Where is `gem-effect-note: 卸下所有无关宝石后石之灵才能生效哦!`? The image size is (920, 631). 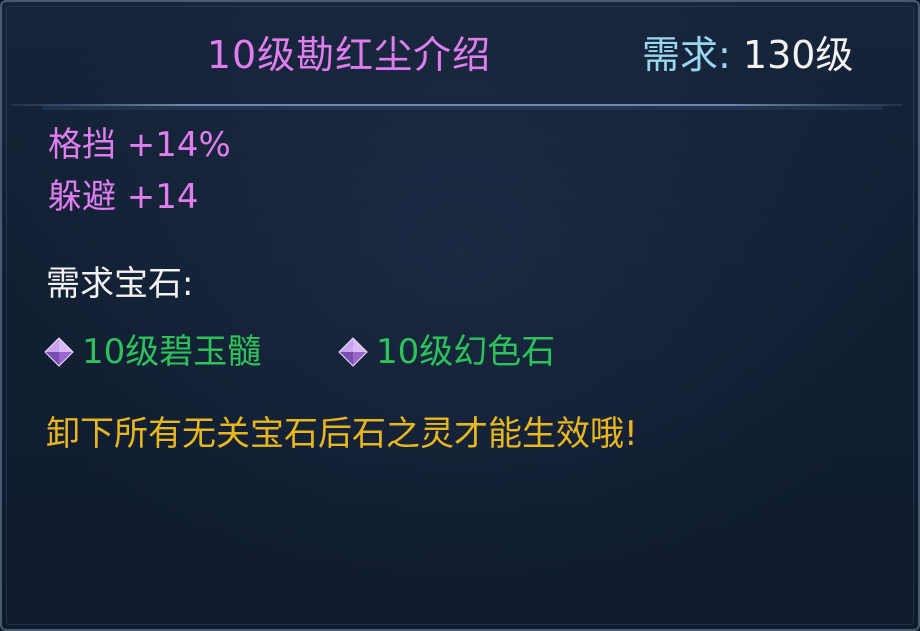 gem-effect-note: 卸下所有无关宝石后石之灵才能生效哦! is located at coordinates (342, 434).